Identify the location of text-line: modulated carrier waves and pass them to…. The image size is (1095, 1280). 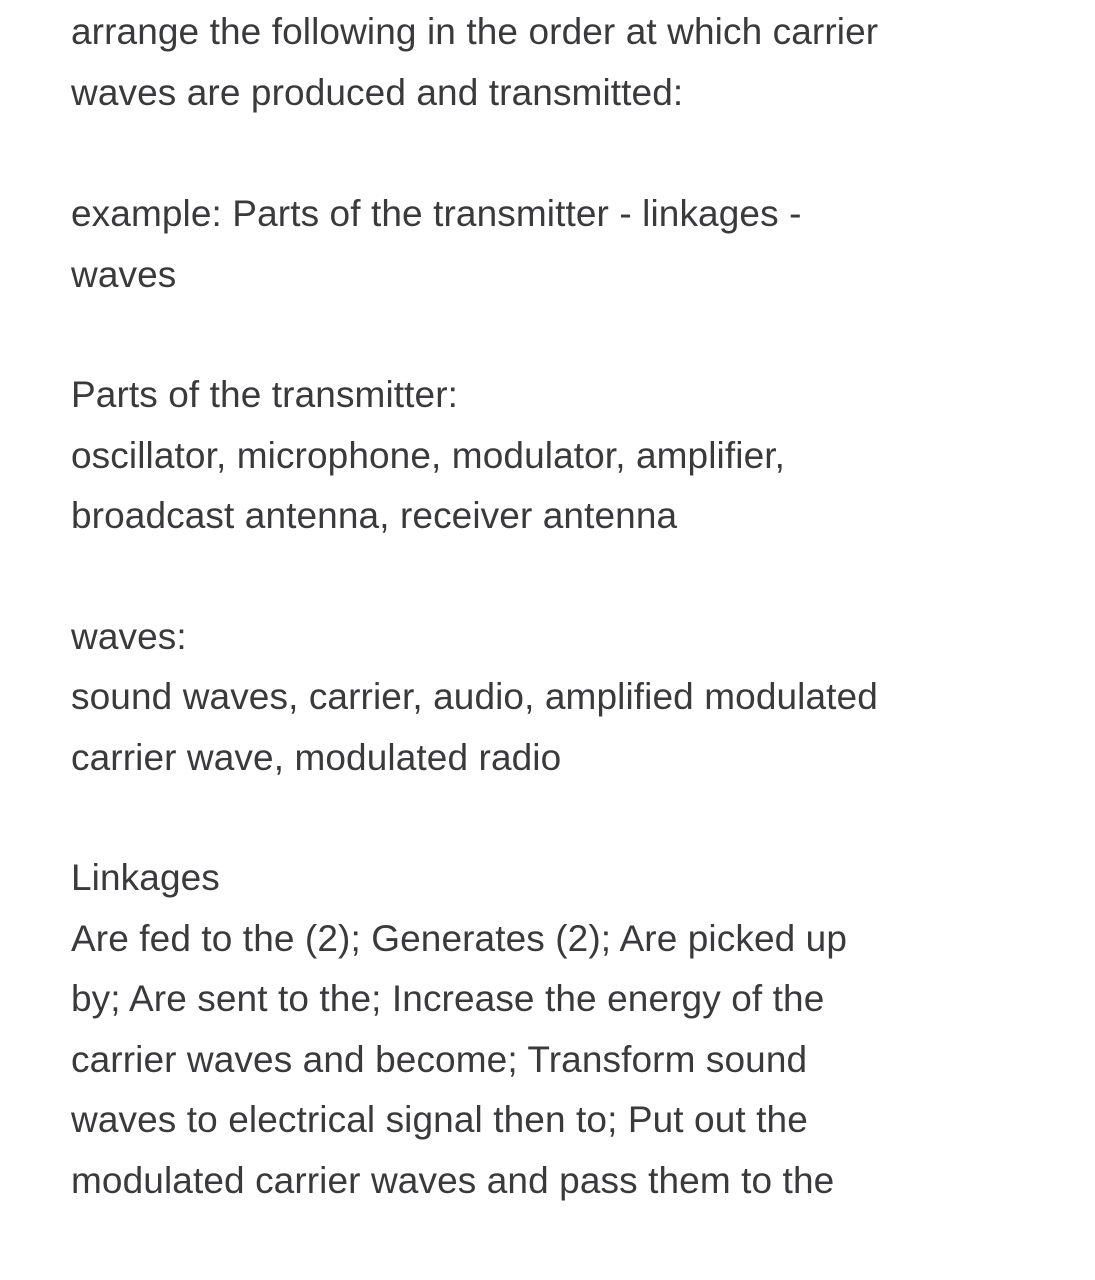
(453, 1180).